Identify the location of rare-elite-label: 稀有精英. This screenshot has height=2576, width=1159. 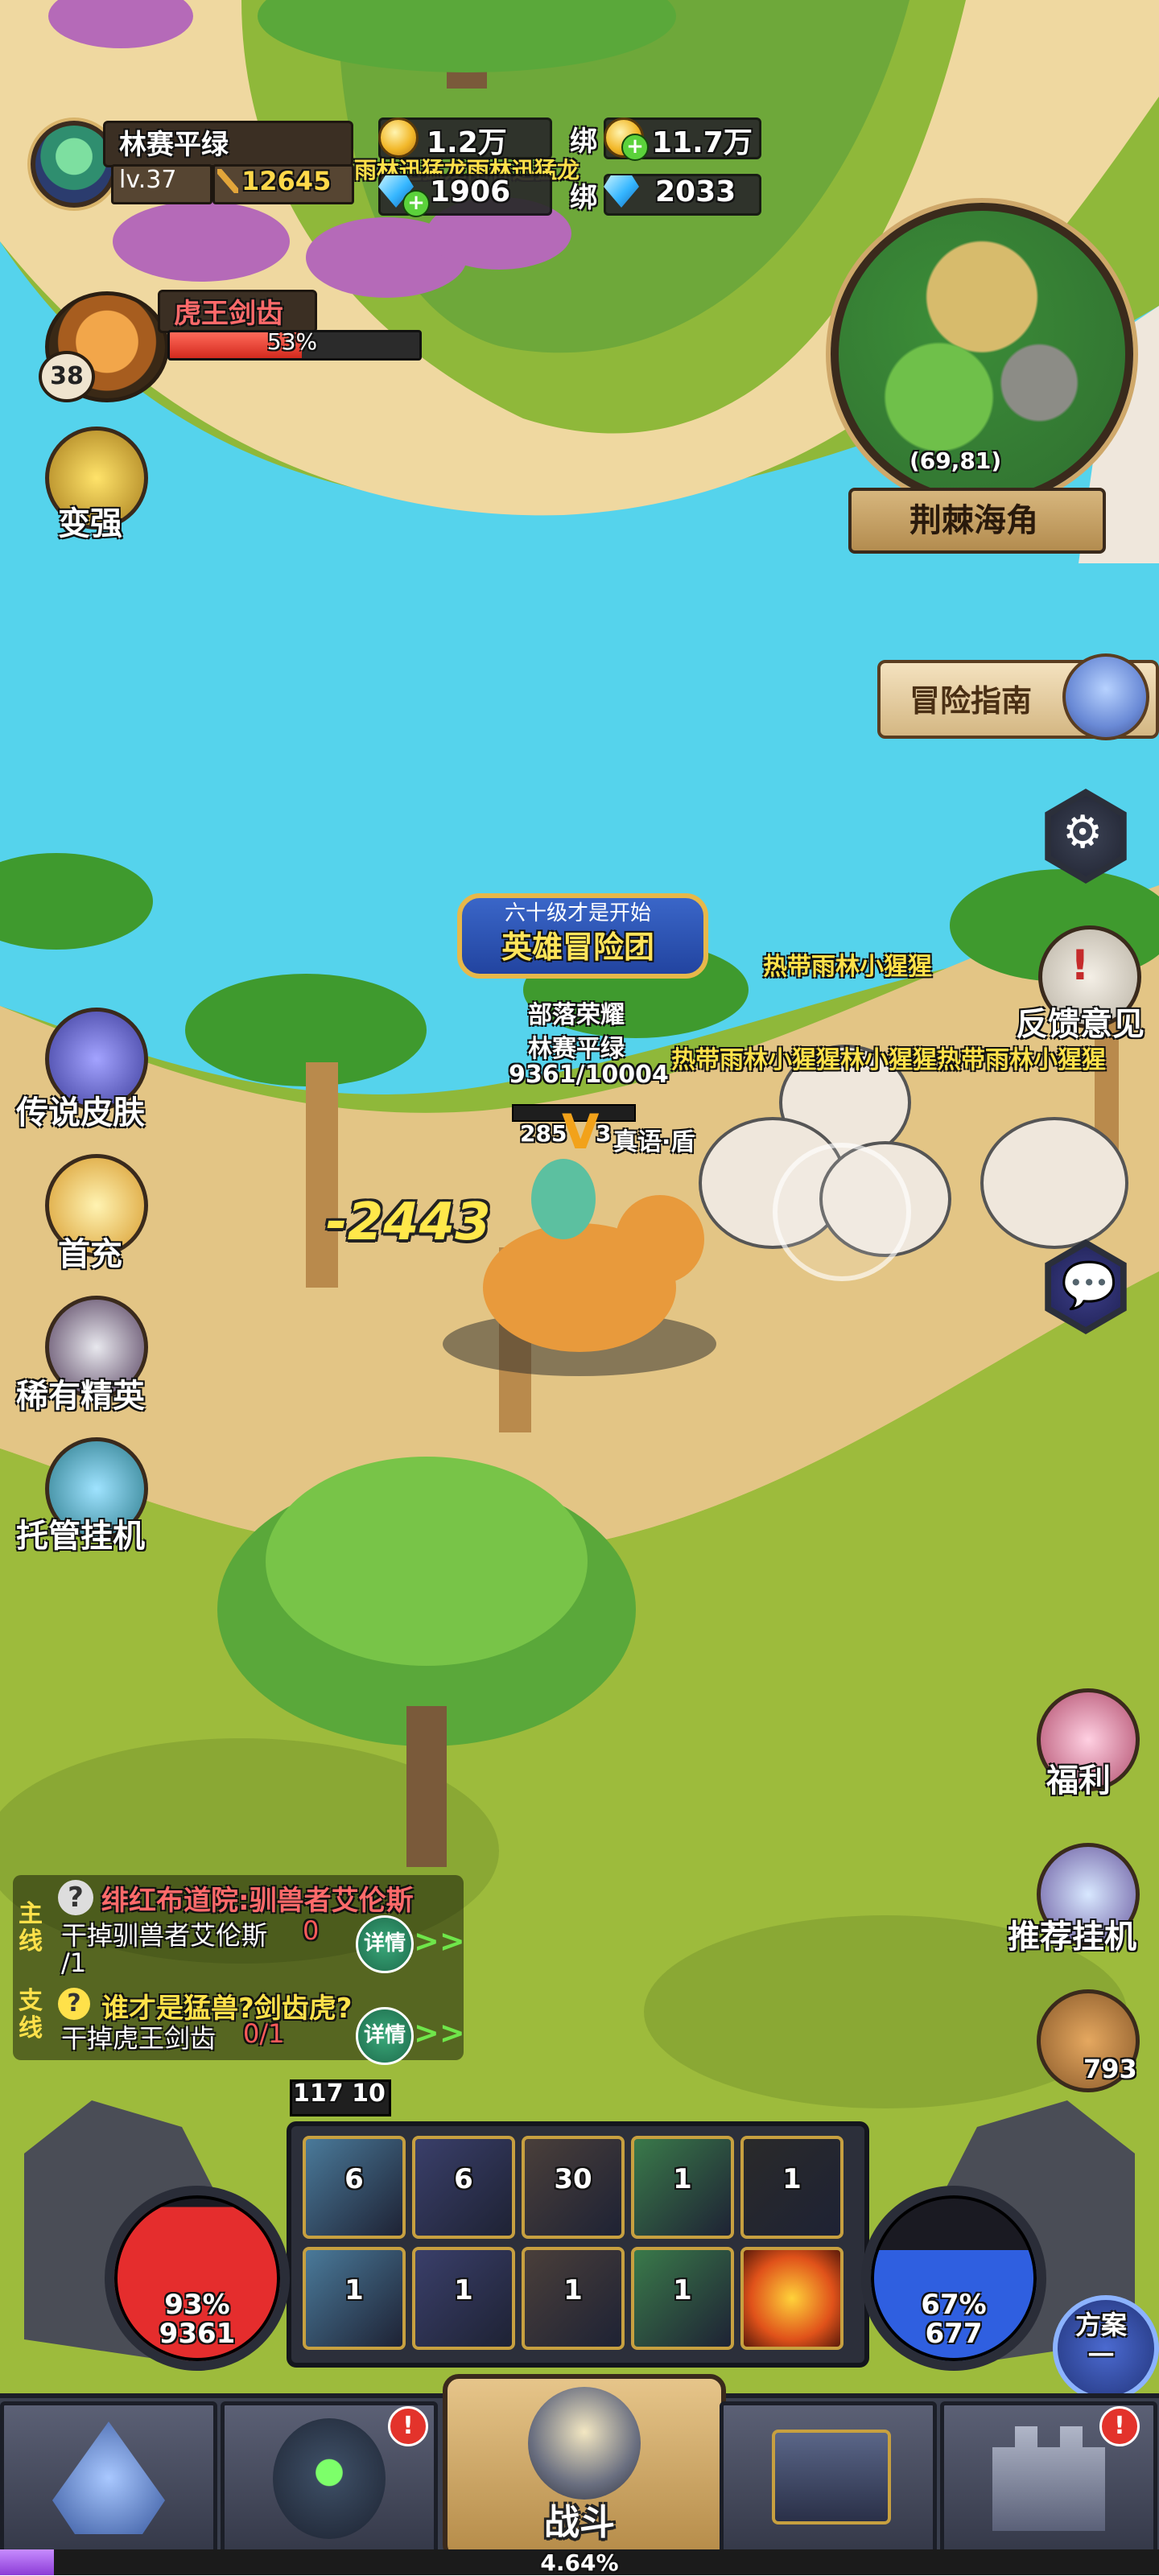
(80, 1396).